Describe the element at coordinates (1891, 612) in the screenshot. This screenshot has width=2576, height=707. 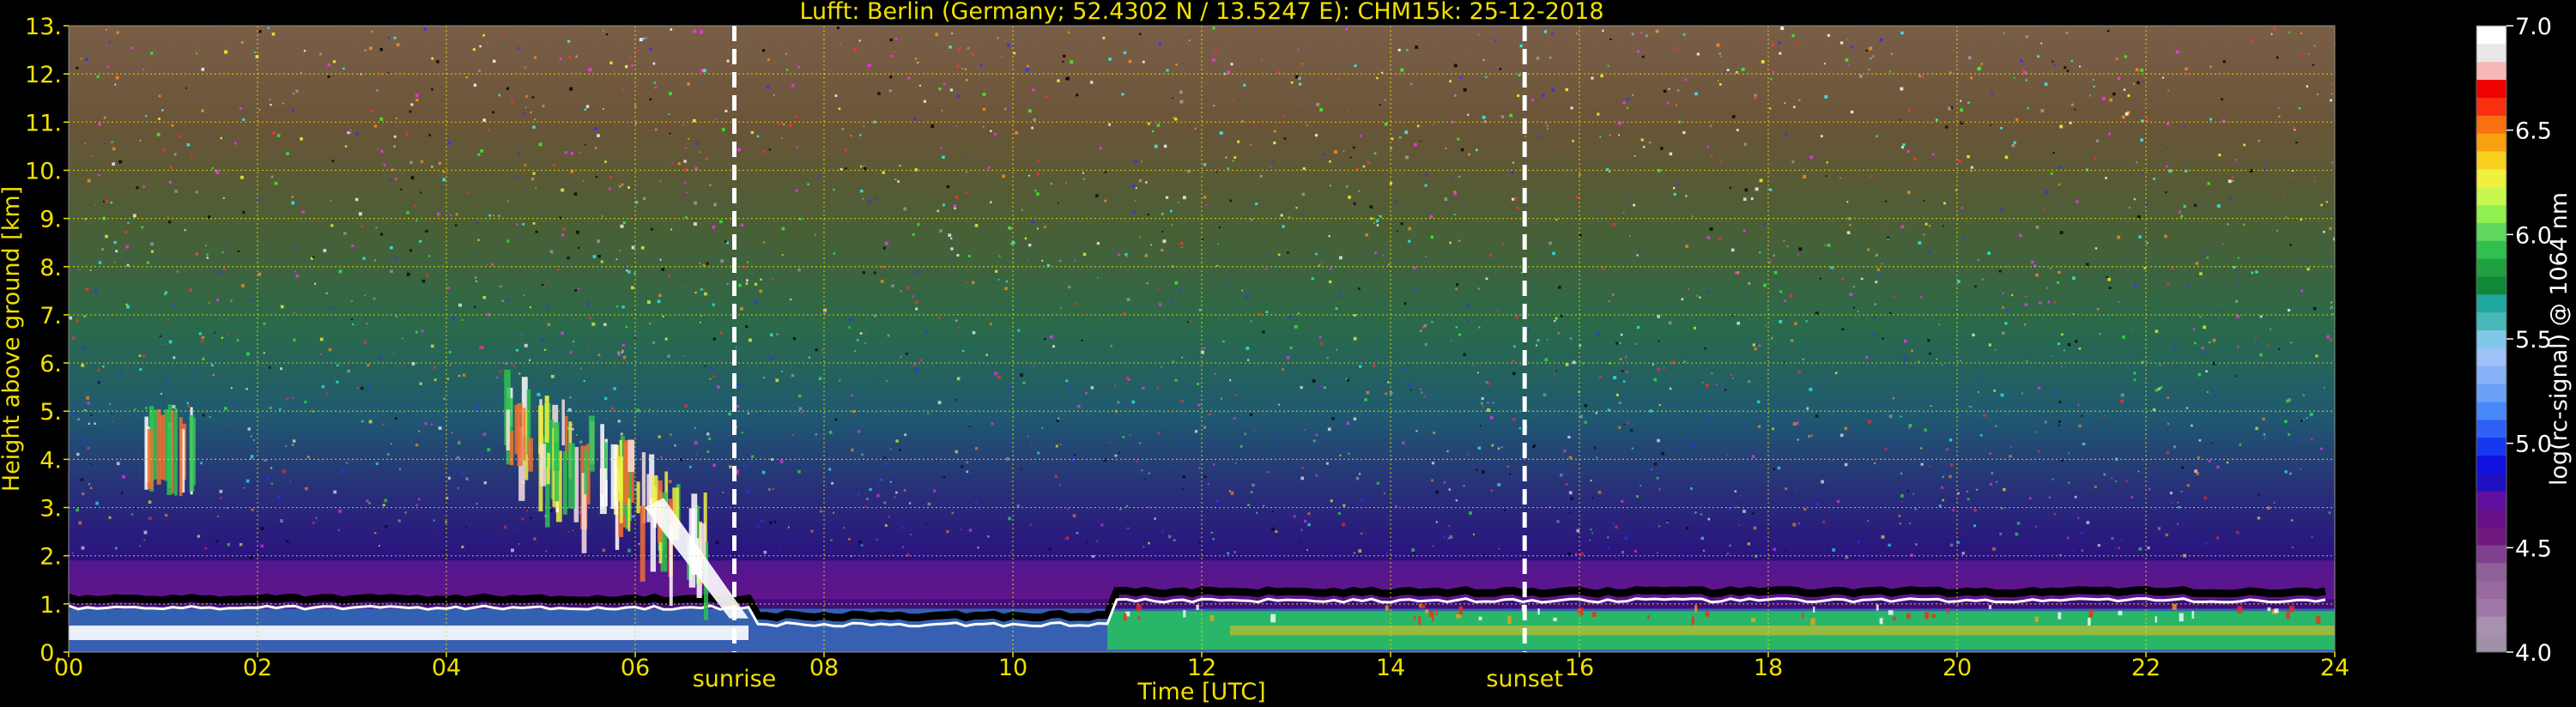
I see `surface-streak` at that location.